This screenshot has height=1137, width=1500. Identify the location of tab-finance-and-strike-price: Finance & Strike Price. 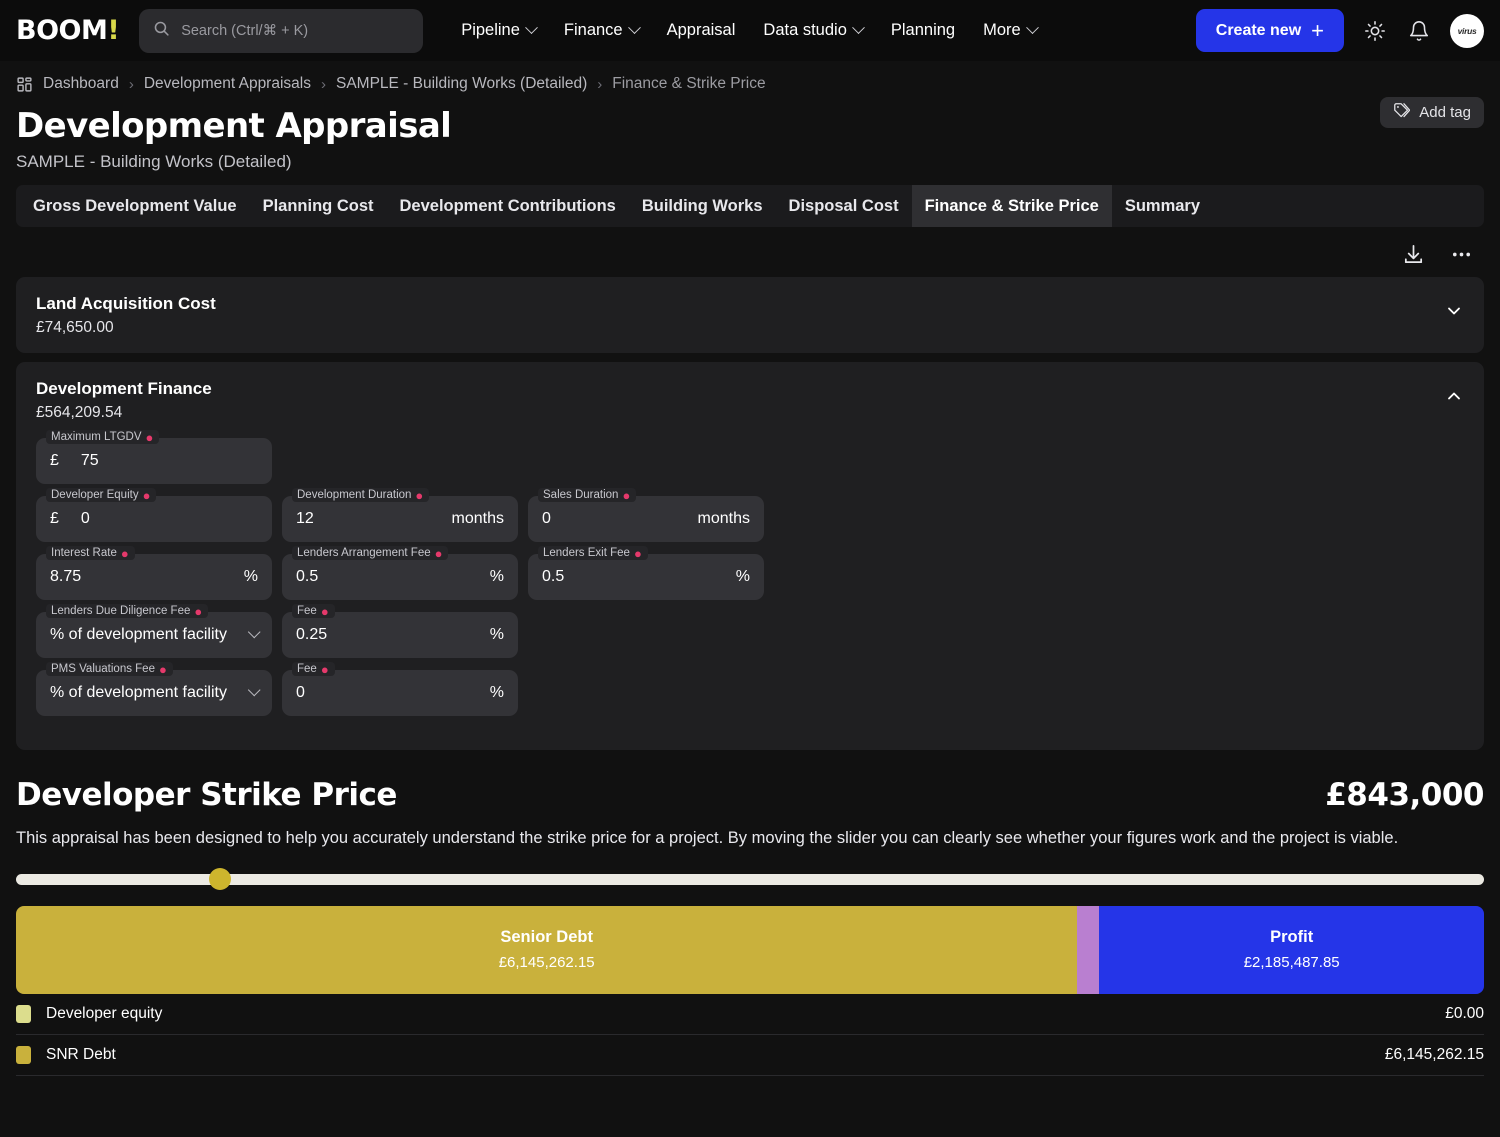
(1011, 206).